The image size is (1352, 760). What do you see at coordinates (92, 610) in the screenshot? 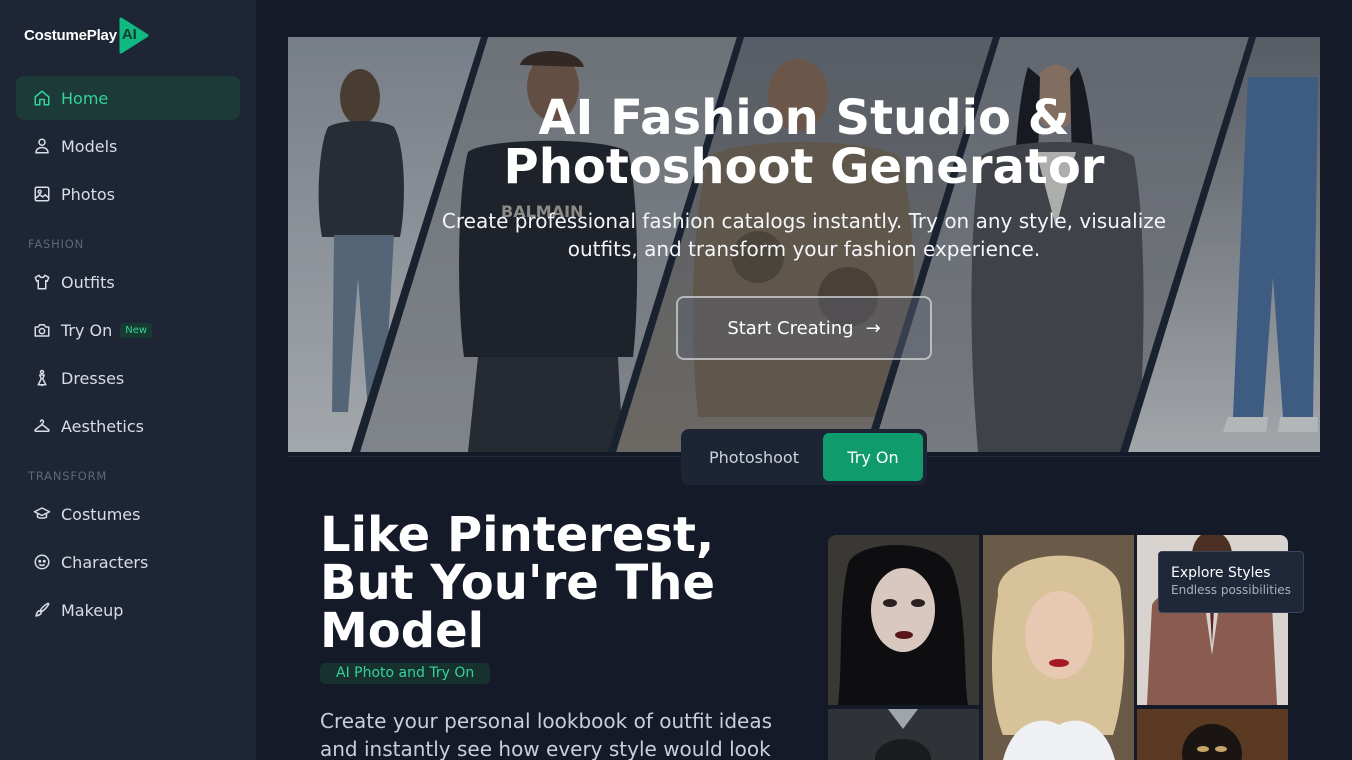
I see `sidebar-item-label: Makeup` at bounding box center [92, 610].